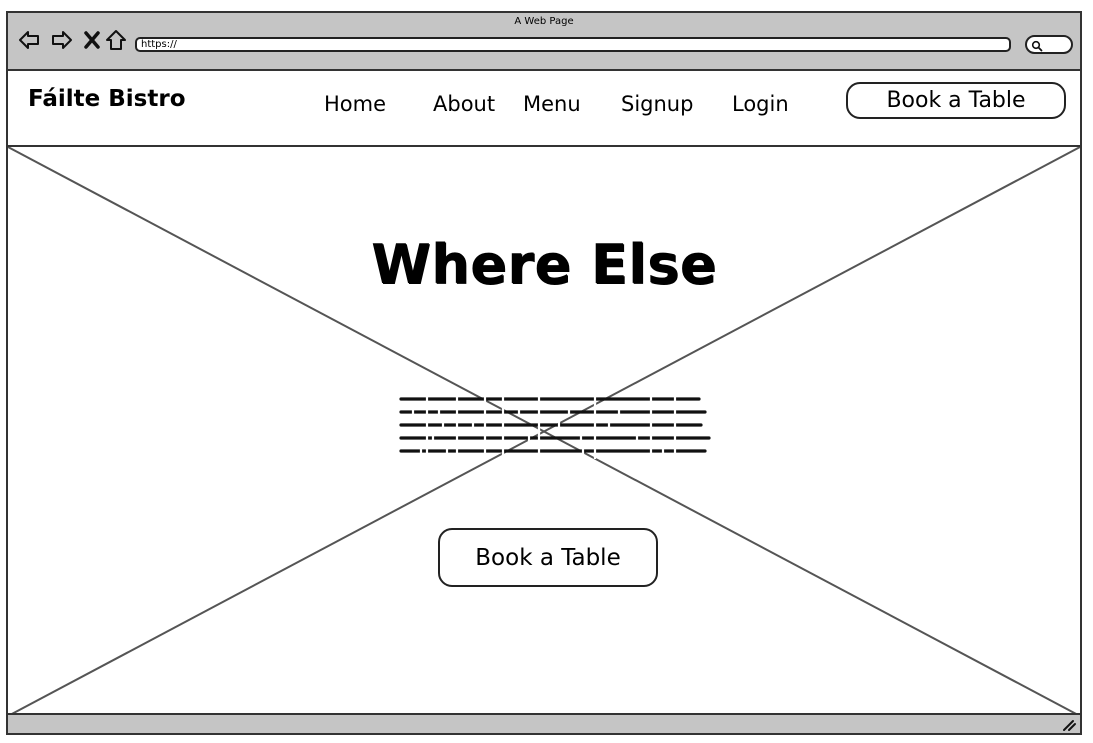 Image resolution: width=1093 pixels, height=743 pixels. What do you see at coordinates (107, 99) in the screenshot?
I see `brand-logo: Fáilte Bistro` at bounding box center [107, 99].